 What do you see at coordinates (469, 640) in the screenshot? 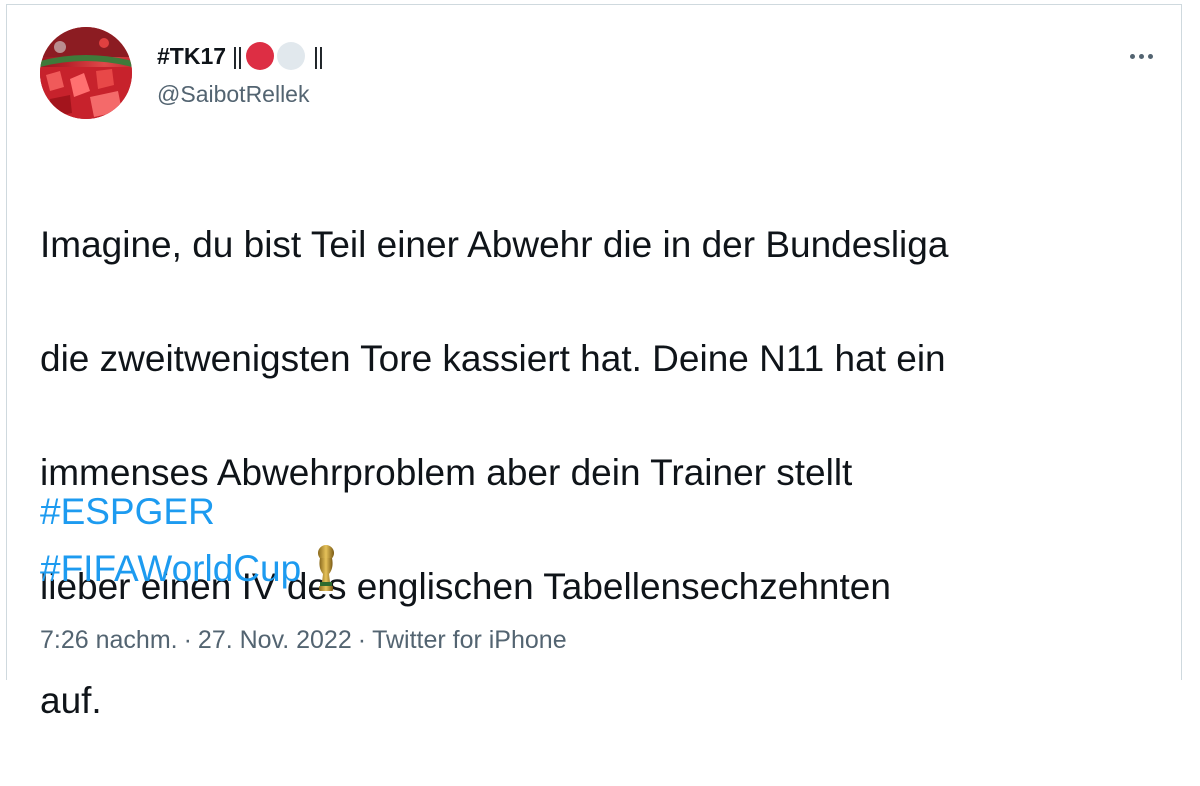
I see `tweet-source: Twitter for iPhone` at bounding box center [469, 640].